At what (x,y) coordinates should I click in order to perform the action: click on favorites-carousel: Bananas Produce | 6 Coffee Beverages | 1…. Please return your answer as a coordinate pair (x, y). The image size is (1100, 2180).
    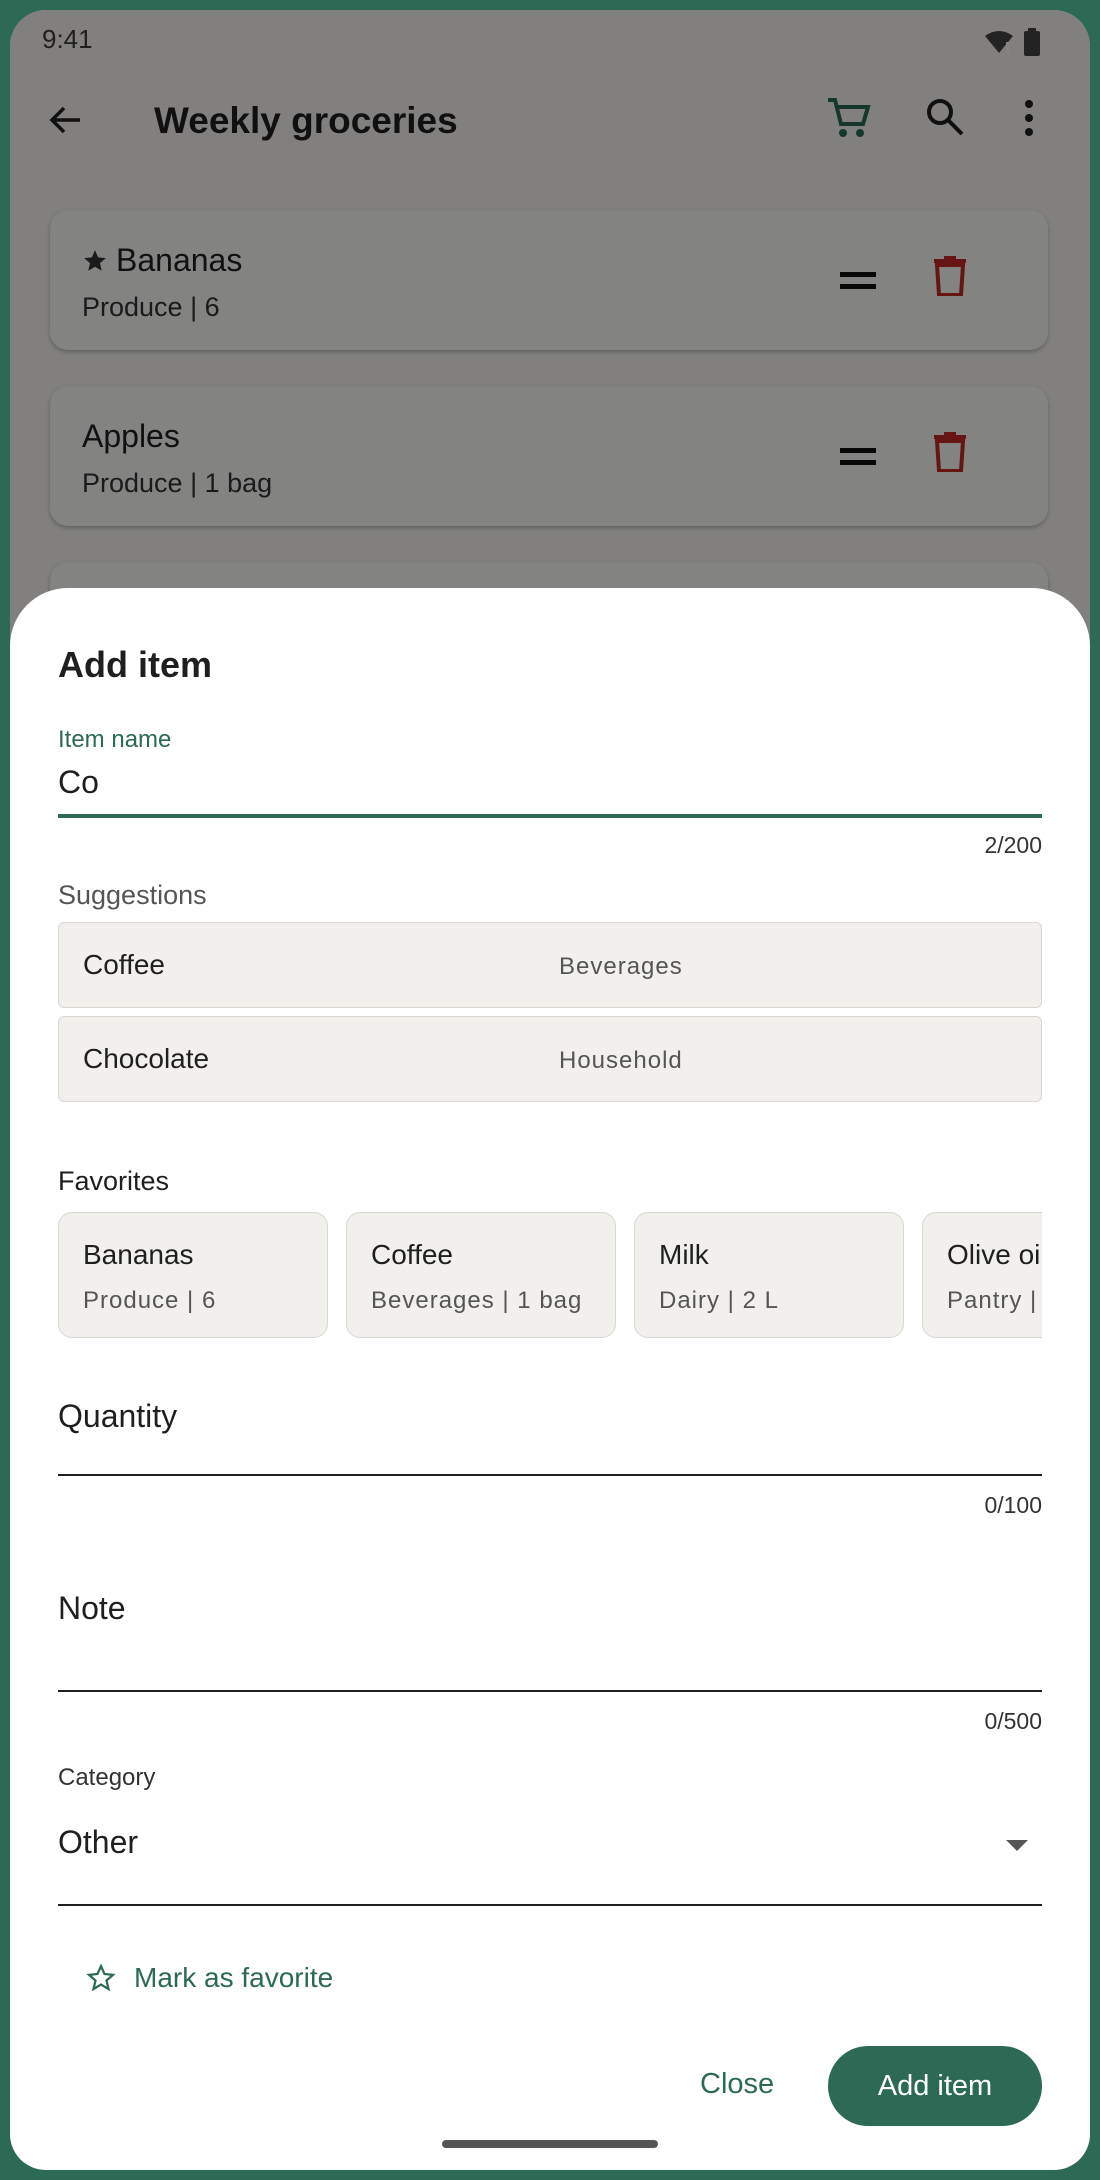
    Looking at the image, I should click on (550, 1277).